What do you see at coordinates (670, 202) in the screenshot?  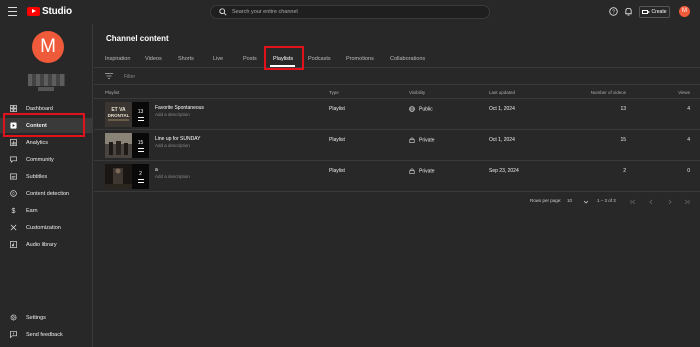 I see `next-page-icon` at bounding box center [670, 202].